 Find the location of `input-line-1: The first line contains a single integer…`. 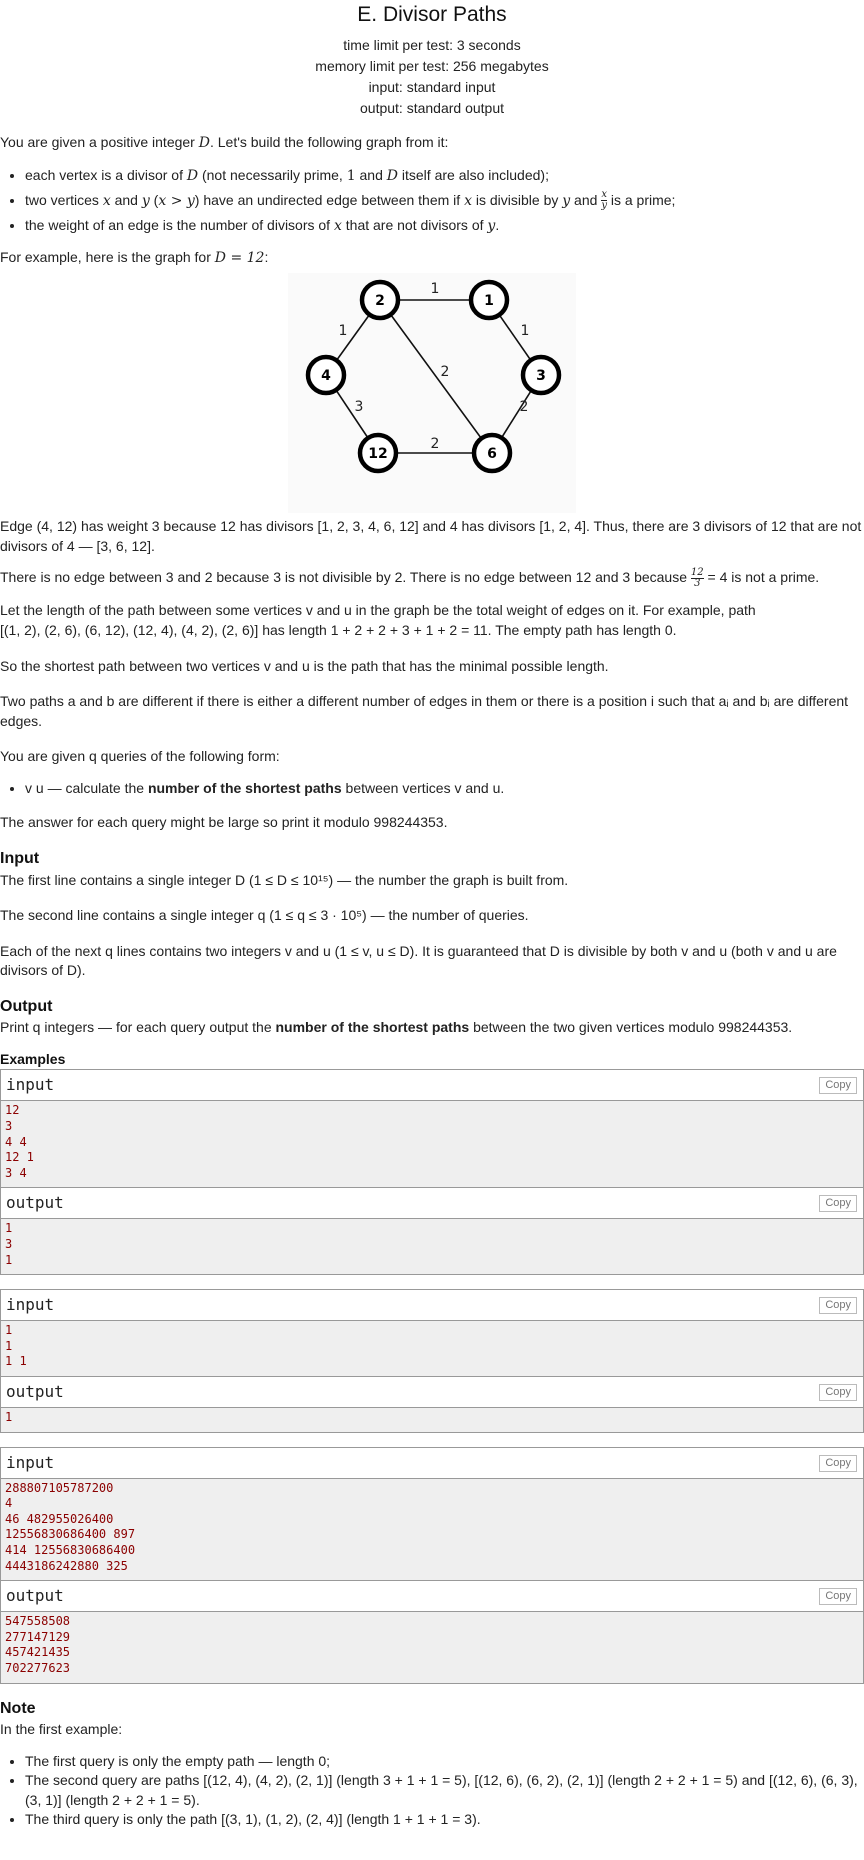

input-line-1: The first line contains a single integer… is located at coordinates (284, 879).